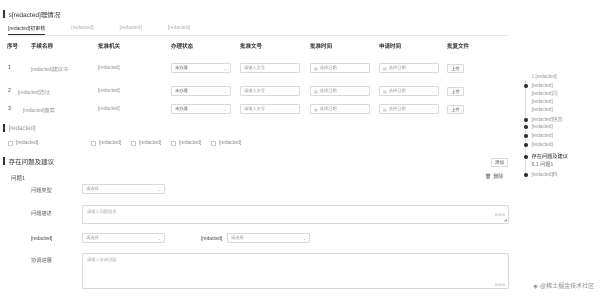 Image resolution: width=600 pixels, height=299 pixels. I want to click on right-select-label: [redacted], so click(212, 239).